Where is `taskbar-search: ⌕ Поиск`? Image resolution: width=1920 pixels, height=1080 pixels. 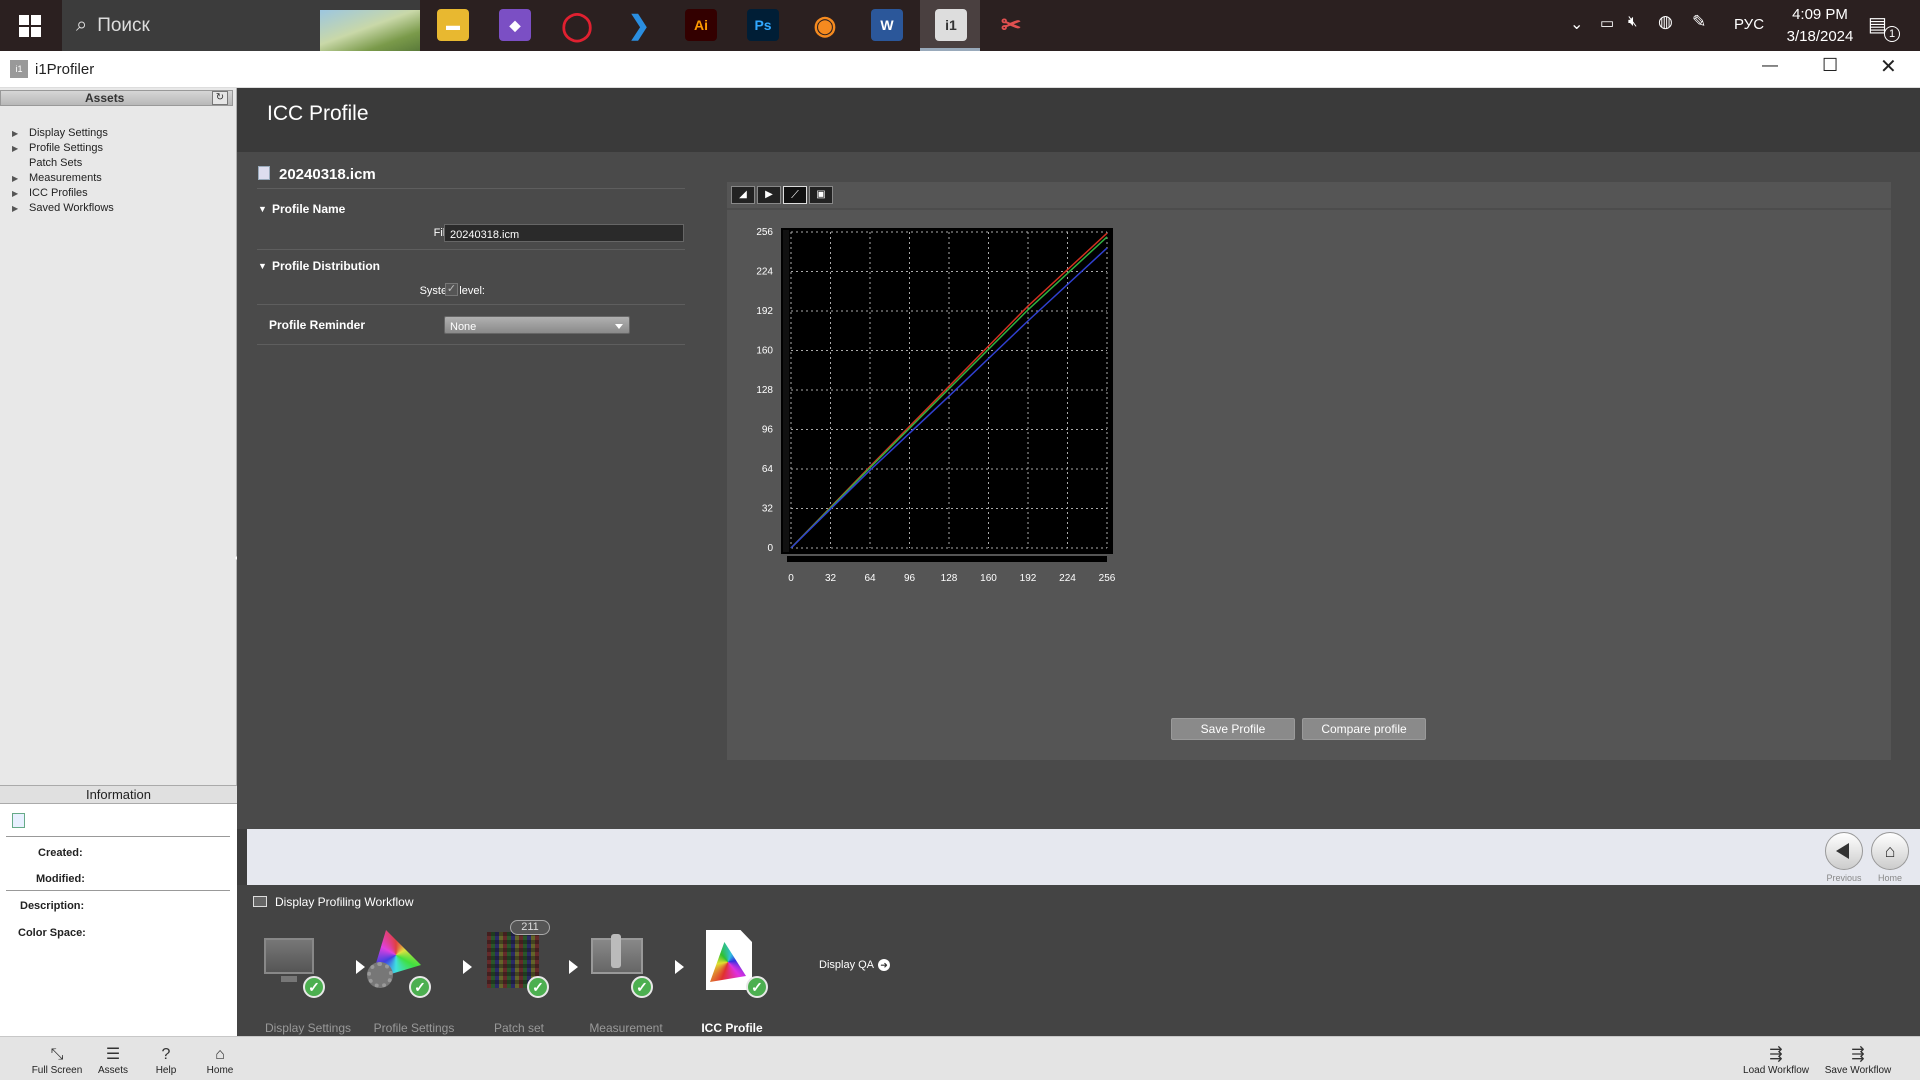 taskbar-search: ⌕ Поиск is located at coordinates (241, 25).